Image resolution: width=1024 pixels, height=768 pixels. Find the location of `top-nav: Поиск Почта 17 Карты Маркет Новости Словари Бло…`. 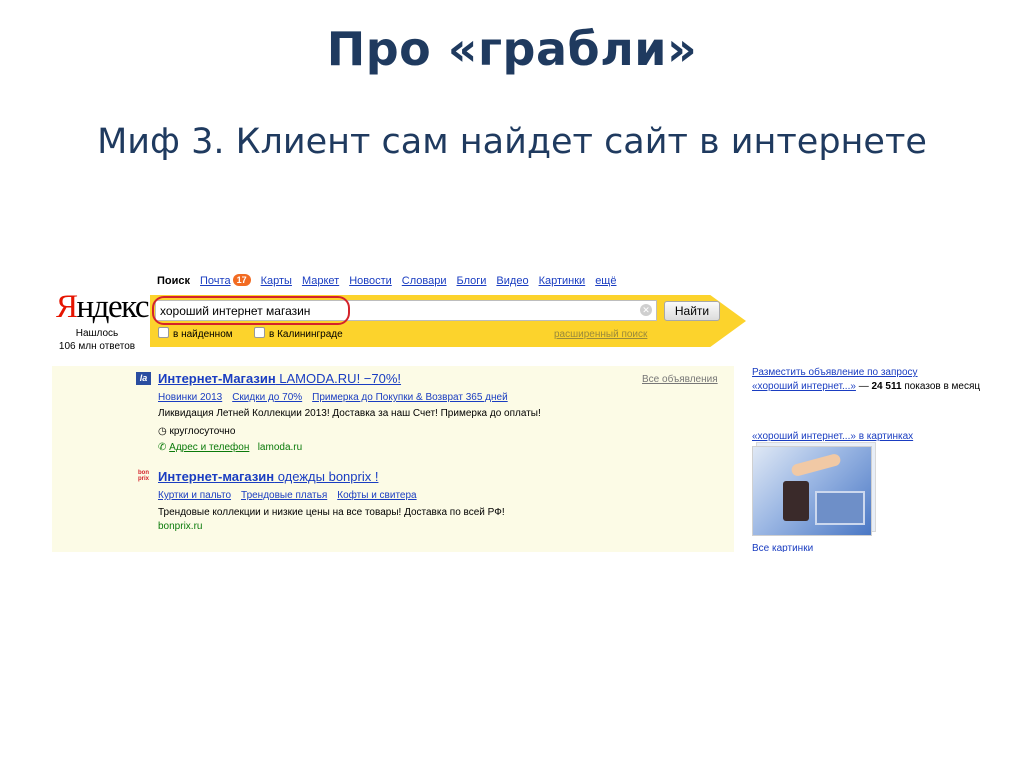

top-nav: Поиск Почта 17 Карты Маркет Новости Словари Бло… is located at coordinates (391, 280).